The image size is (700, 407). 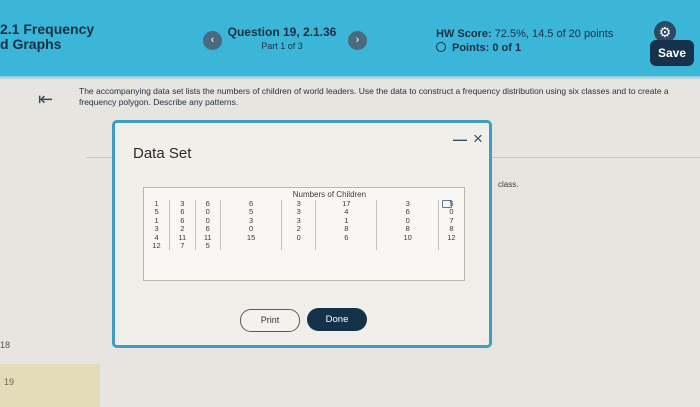 What do you see at coordinates (337, 319) in the screenshot?
I see `done-button: Done` at bounding box center [337, 319].